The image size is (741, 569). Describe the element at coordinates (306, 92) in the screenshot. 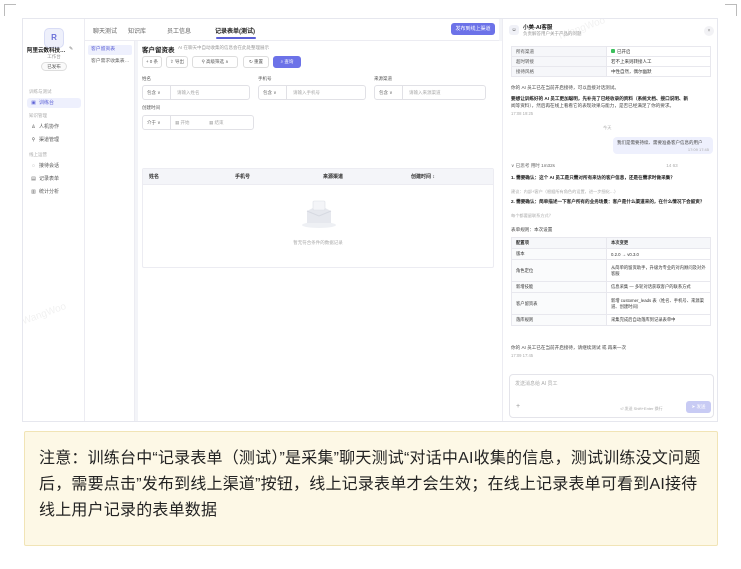

I see `phone-input: 请输入手机号` at that location.